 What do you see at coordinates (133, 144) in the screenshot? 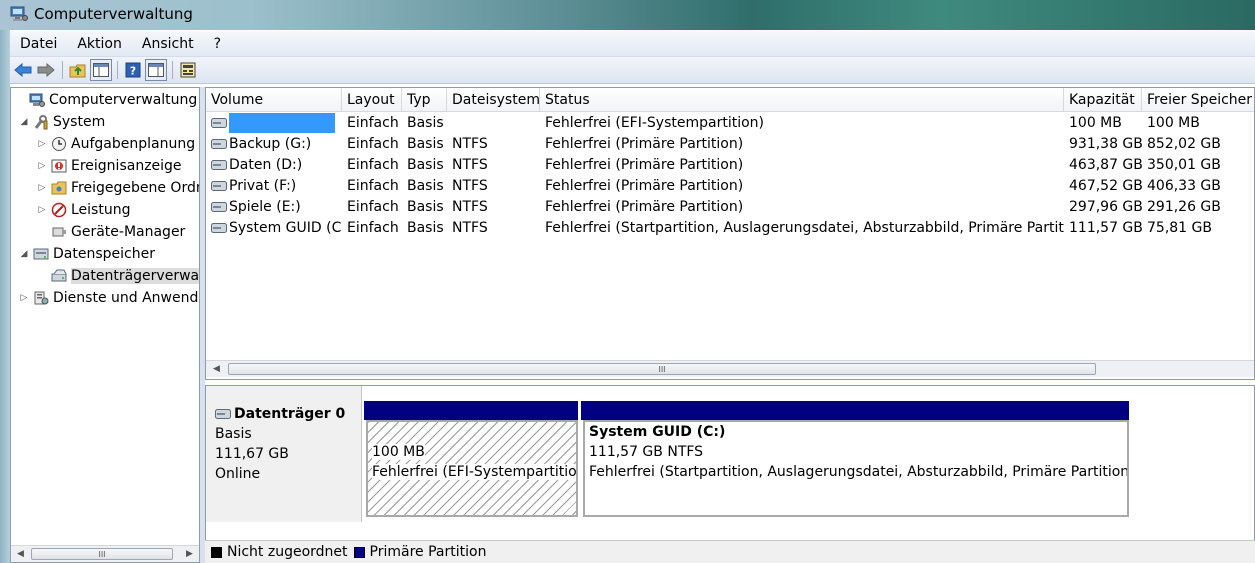
I see `tree-item-label: Aufgabenplanung` at bounding box center [133, 144].